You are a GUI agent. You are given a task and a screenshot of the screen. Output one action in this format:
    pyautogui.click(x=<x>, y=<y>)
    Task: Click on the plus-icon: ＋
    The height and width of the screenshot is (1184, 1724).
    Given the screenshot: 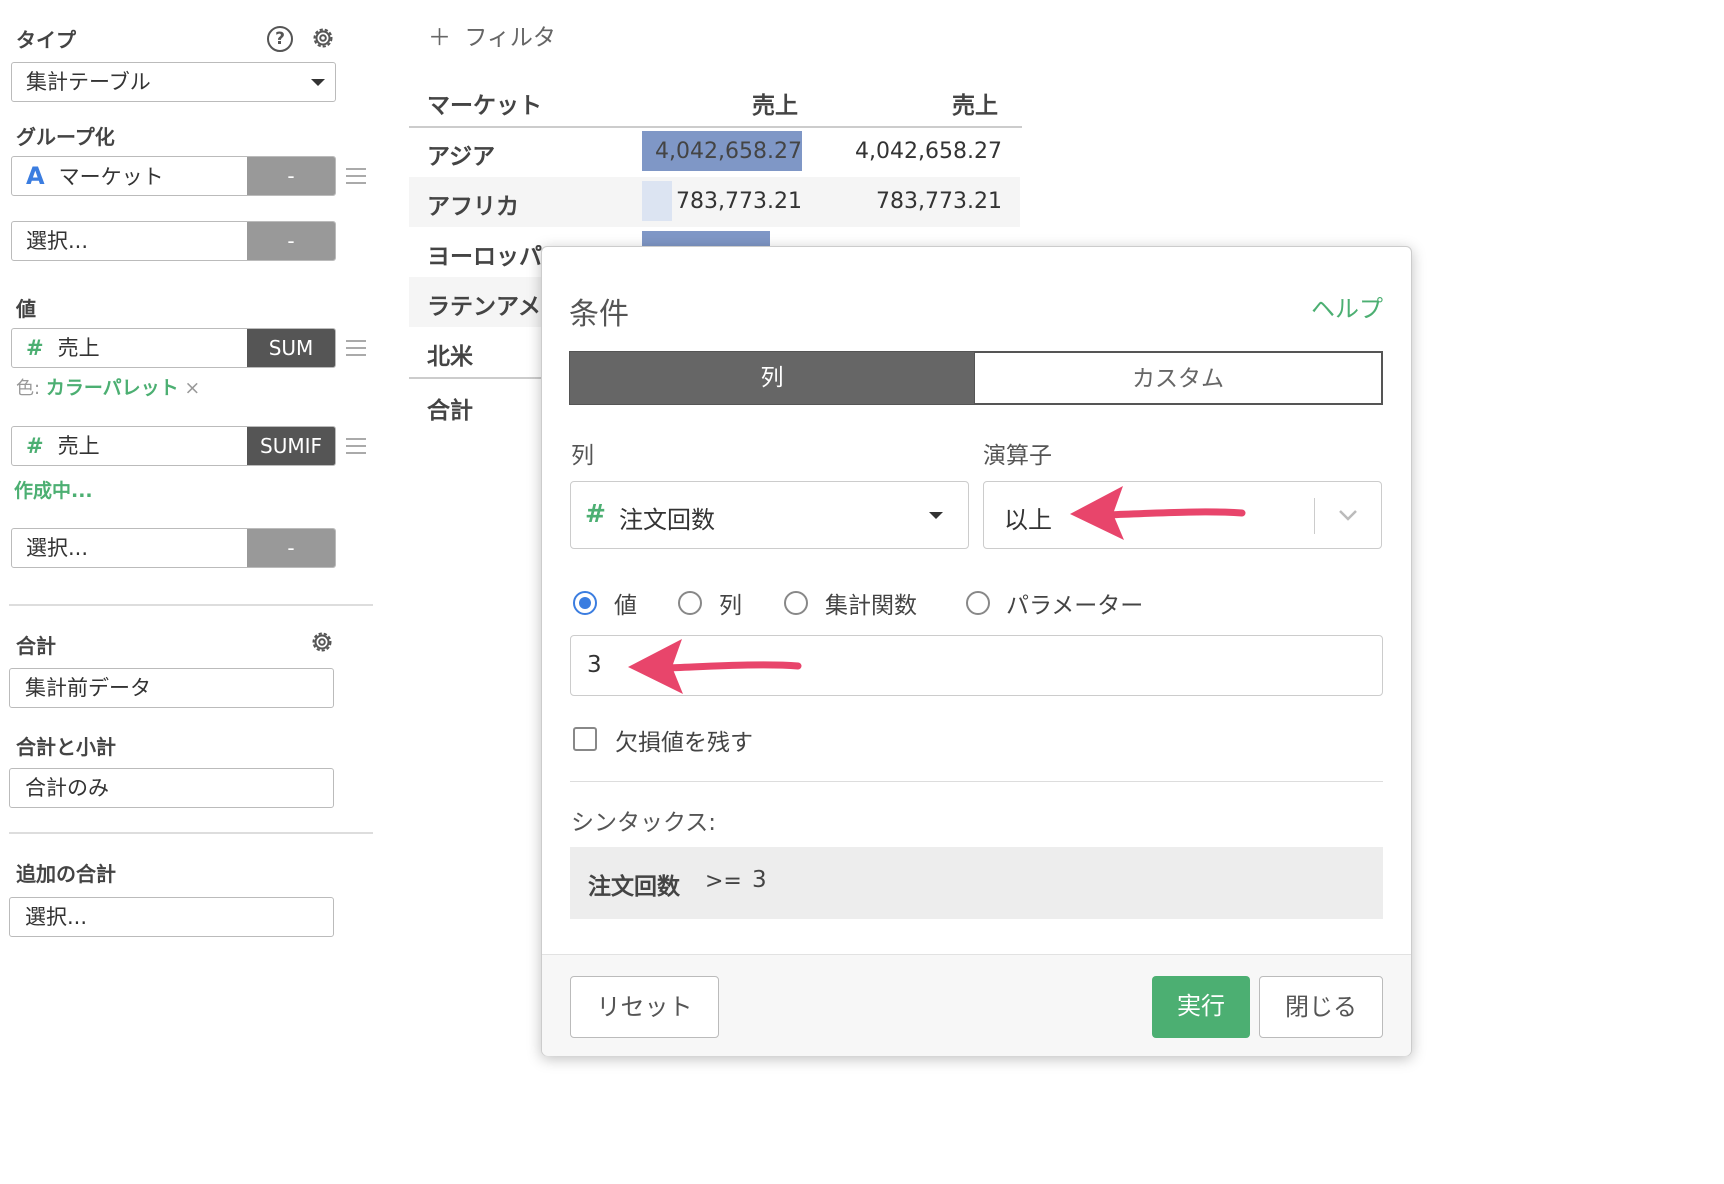 What is the action you would take?
    pyautogui.click(x=439, y=38)
    